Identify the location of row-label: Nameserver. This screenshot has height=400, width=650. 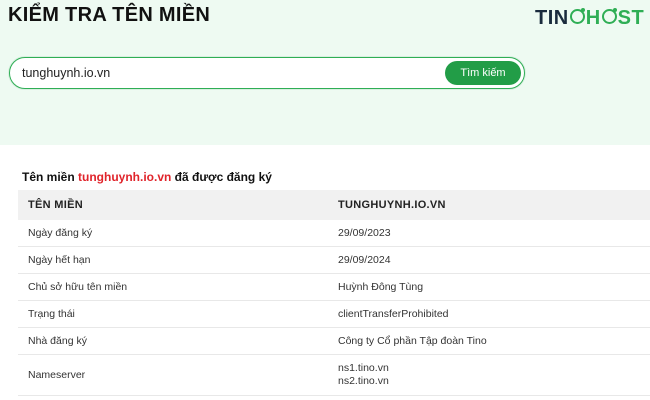
(178, 375).